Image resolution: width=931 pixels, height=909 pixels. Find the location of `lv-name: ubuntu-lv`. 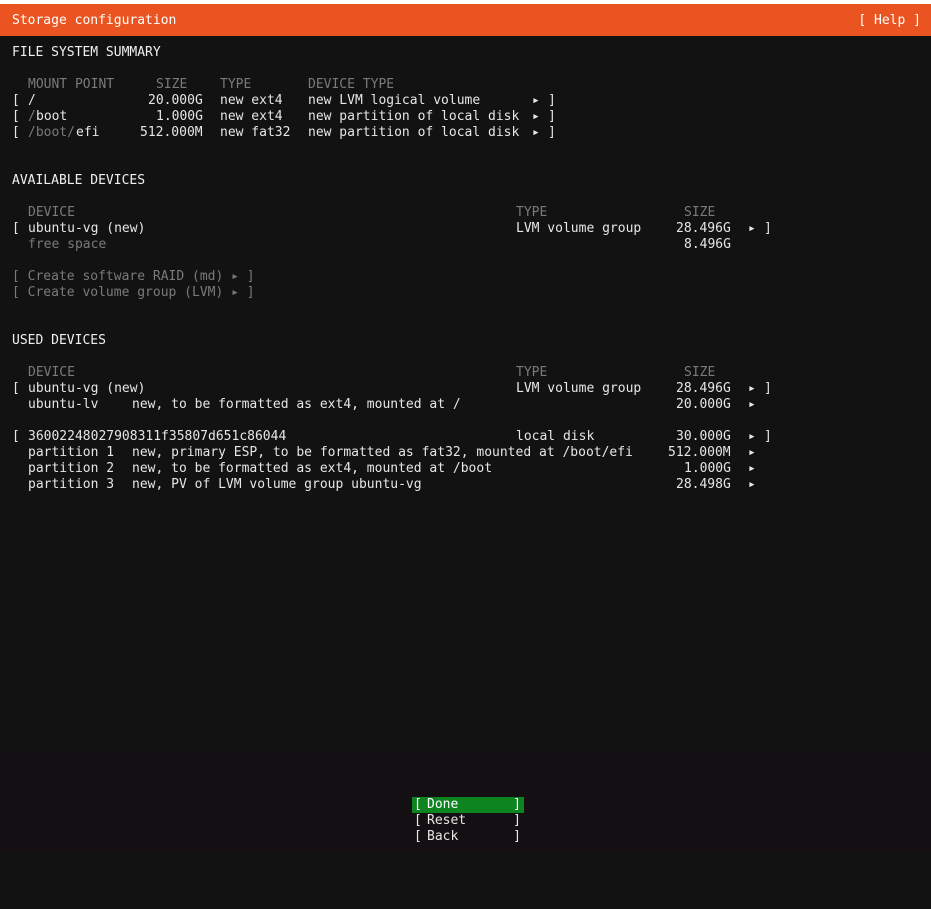

lv-name: ubuntu-lv is located at coordinates (63, 404).